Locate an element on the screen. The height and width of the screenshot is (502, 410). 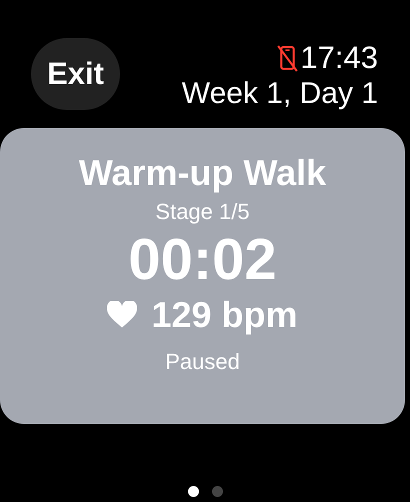
stage-label: Stage 1/5 is located at coordinates (202, 212).